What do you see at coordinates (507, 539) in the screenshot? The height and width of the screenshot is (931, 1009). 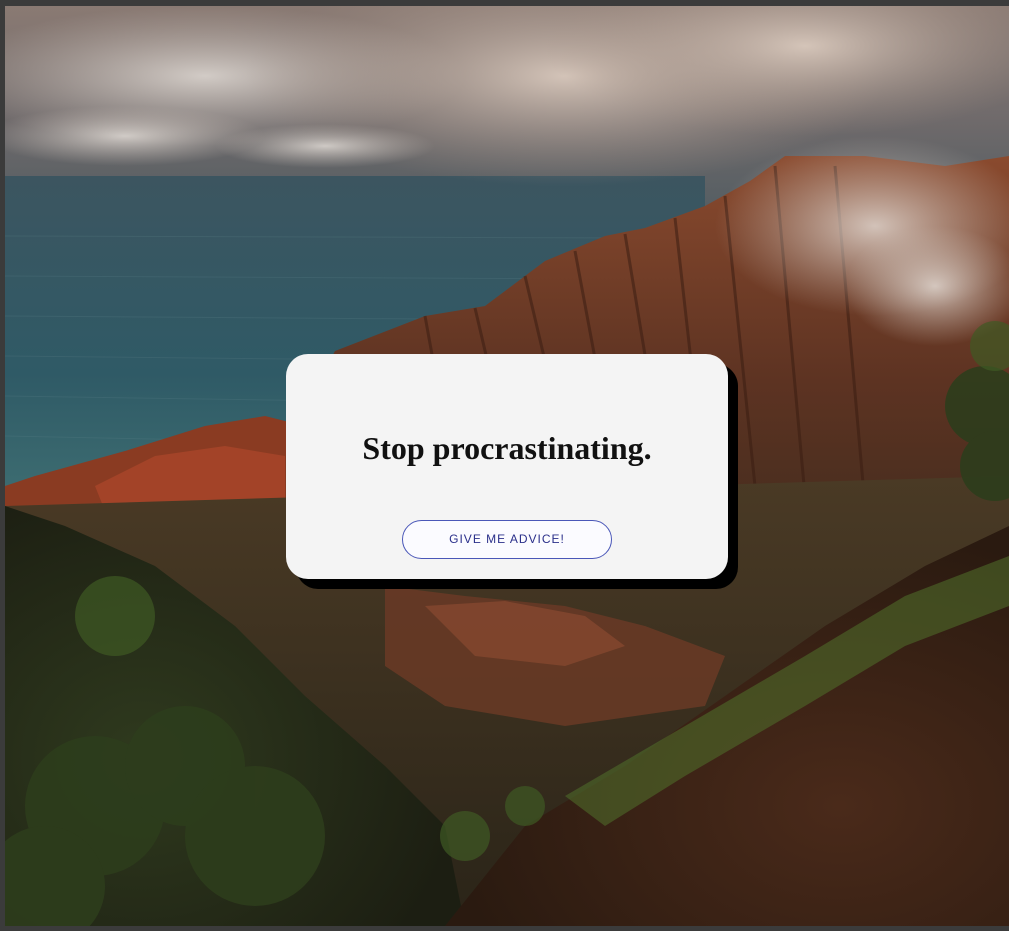 I see `give-advice-button: GIVE ME ADVICE!` at bounding box center [507, 539].